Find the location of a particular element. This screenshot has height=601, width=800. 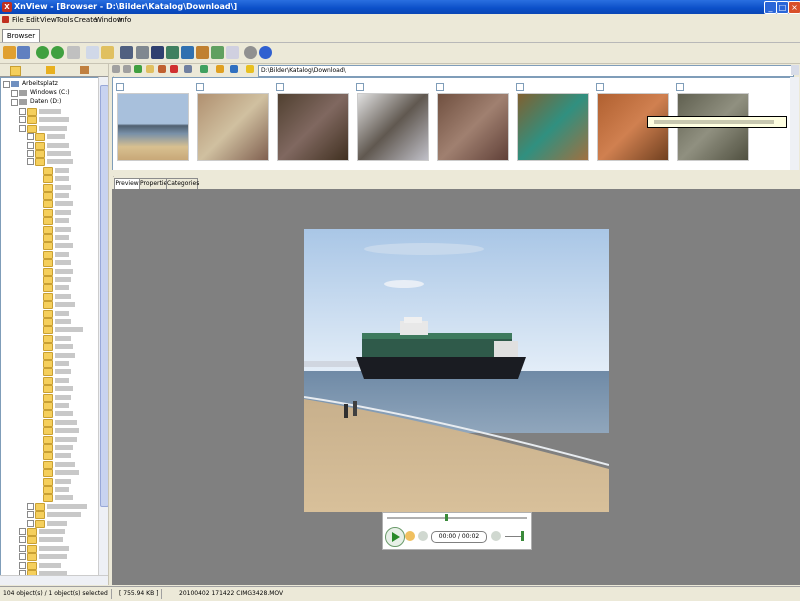

seek-track is located at coordinates (457, 518).